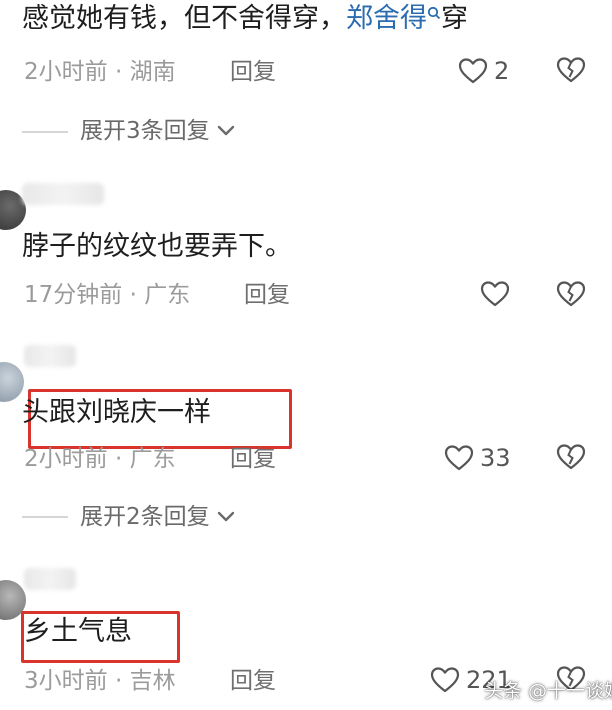  Describe the element at coordinates (393, 18) in the screenshot. I see `comment-1-search-link: 郑舍得` at that location.